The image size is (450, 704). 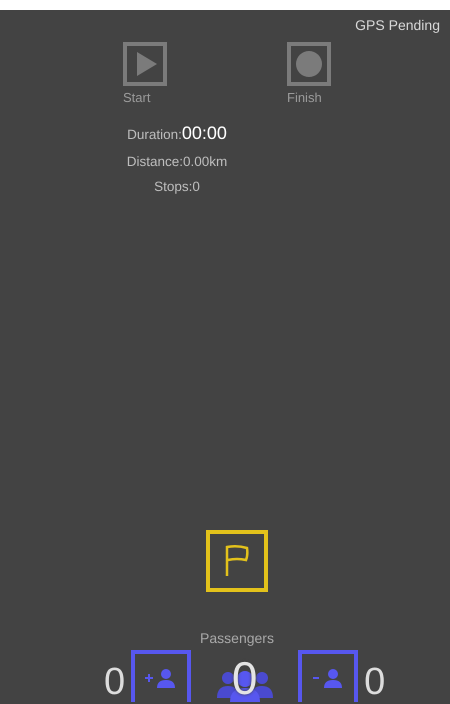 I want to click on flag-button, so click(x=237, y=561).